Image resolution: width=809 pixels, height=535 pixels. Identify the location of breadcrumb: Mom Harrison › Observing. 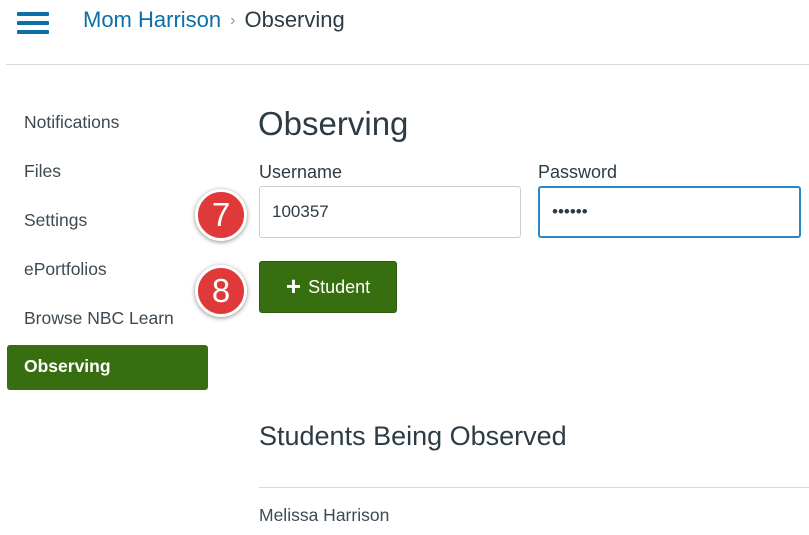
(214, 21).